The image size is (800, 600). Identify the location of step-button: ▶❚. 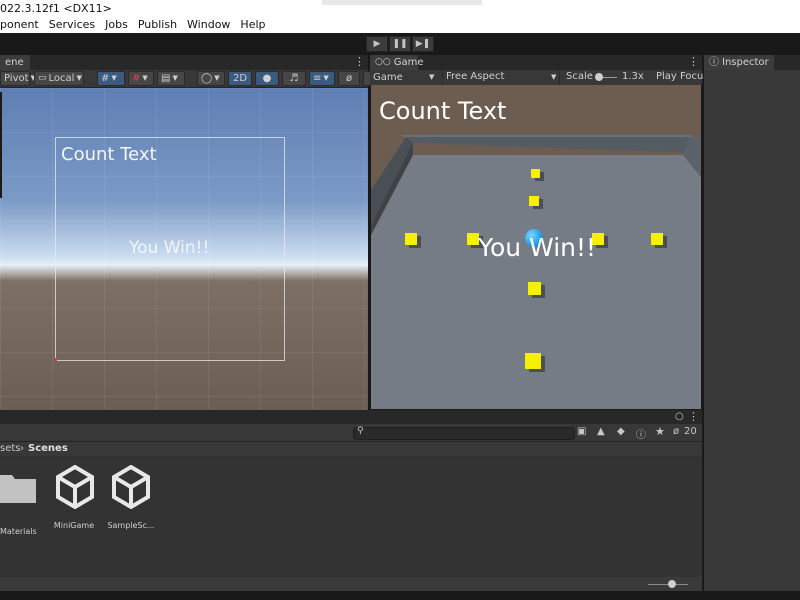
(423, 44).